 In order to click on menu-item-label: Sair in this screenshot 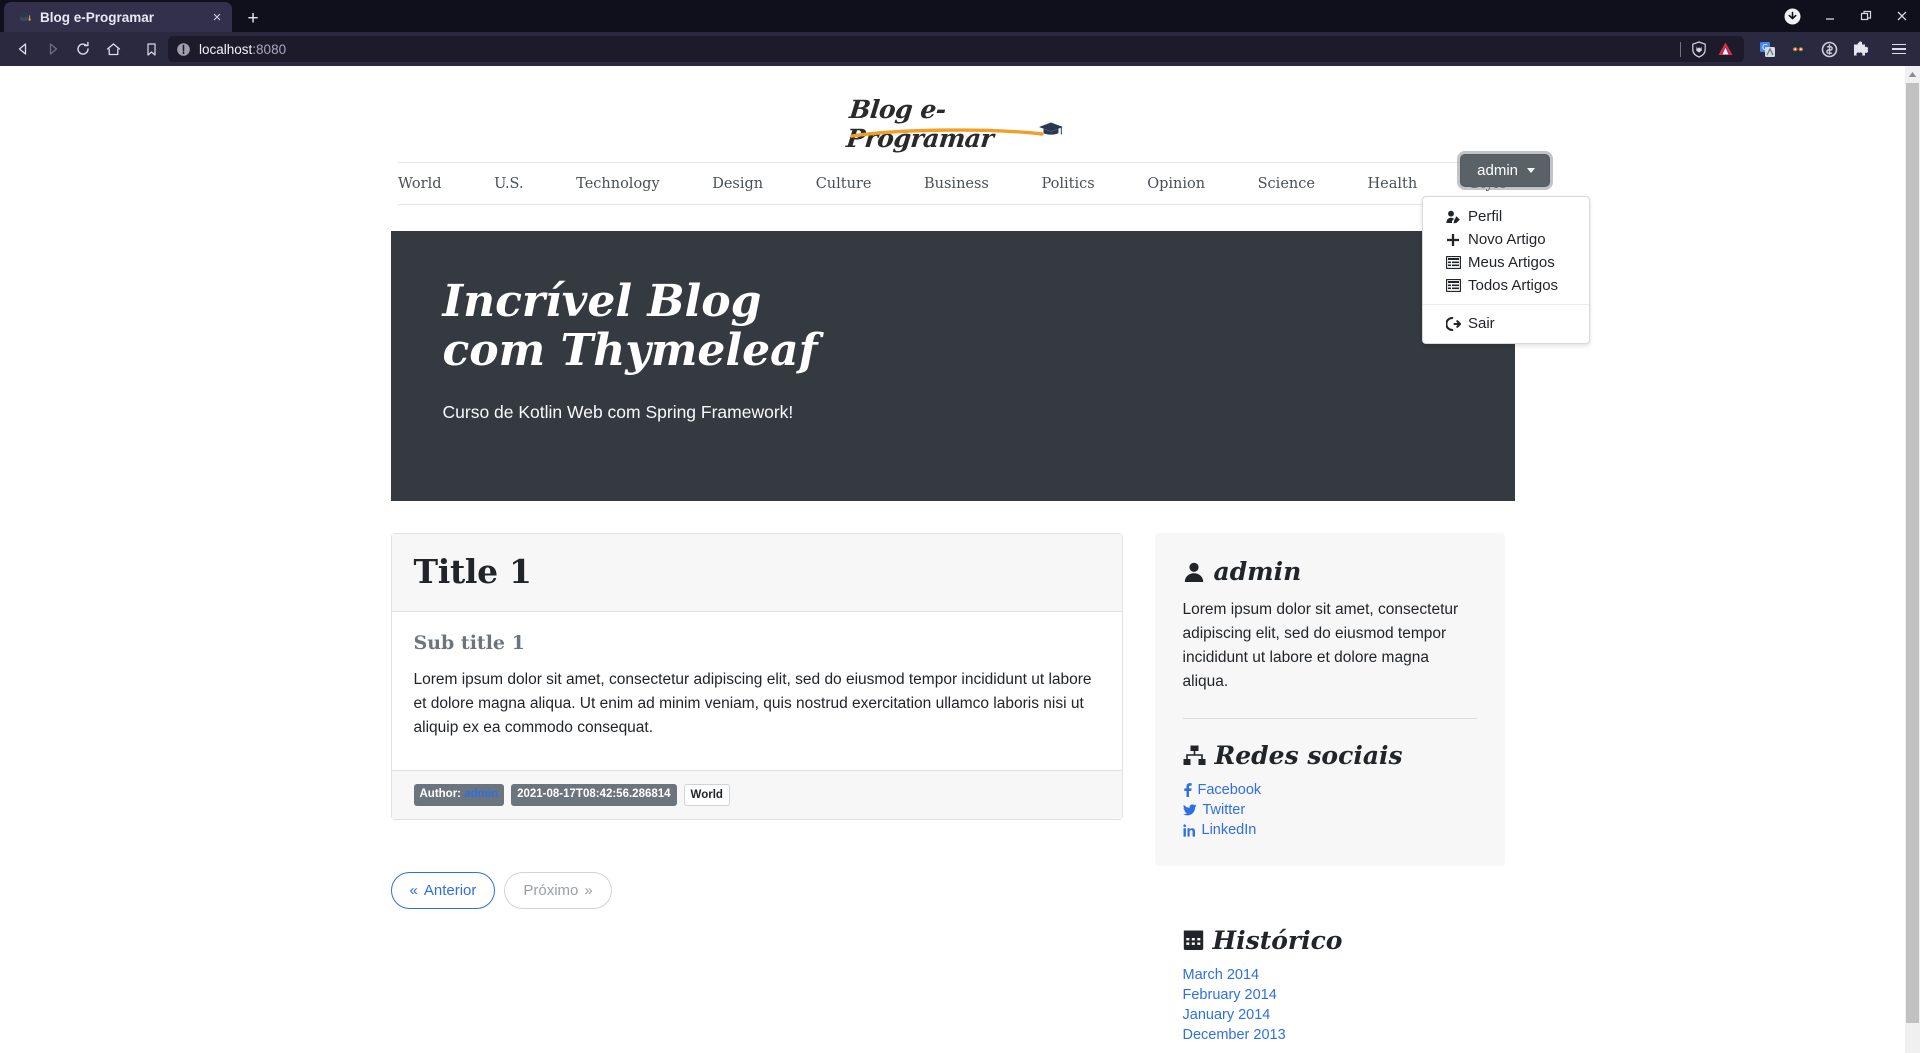, I will do `click(1481, 323)`.